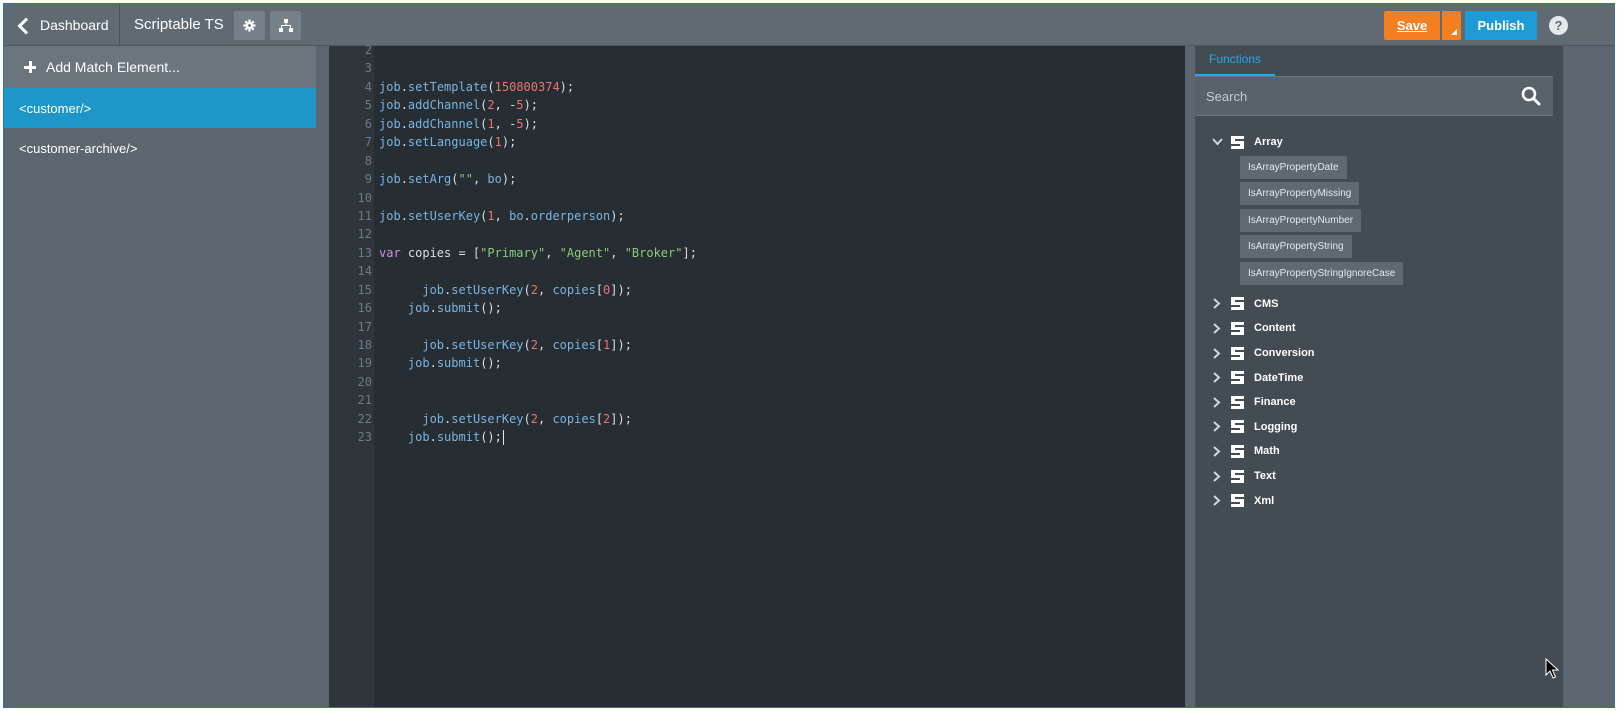  What do you see at coordinates (473, 87) in the screenshot?
I see `code-text: job.setTemplate(150800374);` at bounding box center [473, 87].